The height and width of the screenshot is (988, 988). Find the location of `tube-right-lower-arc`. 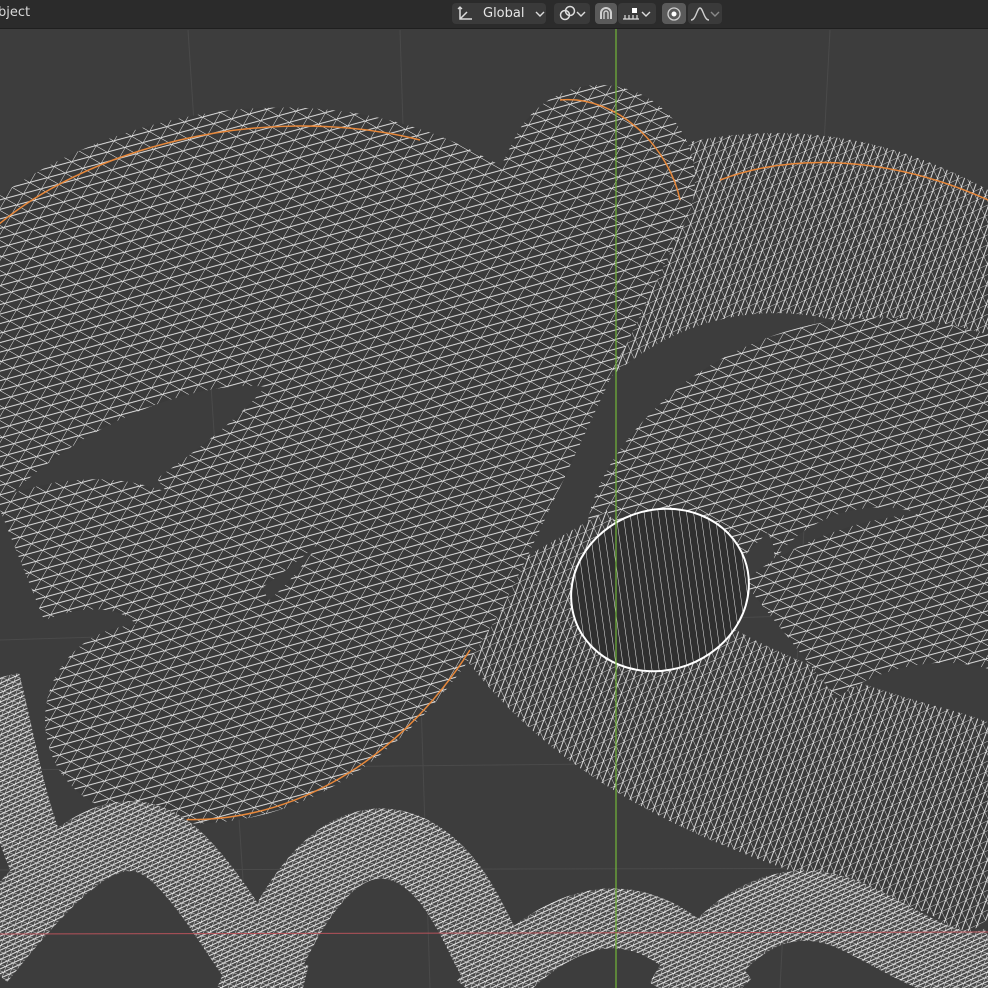

tube-right-lower-arc is located at coordinates (865, 606).